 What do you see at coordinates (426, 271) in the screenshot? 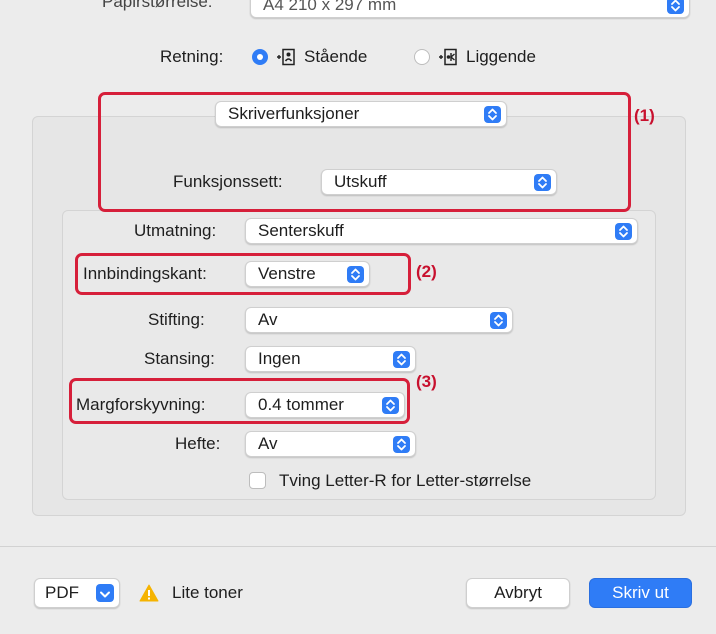
I see `annotation-label-2: (2)` at bounding box center [426, 271].